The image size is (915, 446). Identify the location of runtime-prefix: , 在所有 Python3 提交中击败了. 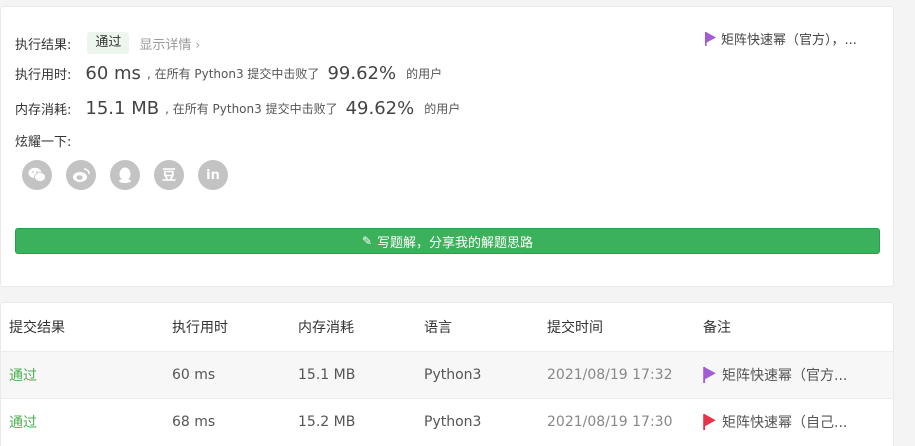
(233, 74).